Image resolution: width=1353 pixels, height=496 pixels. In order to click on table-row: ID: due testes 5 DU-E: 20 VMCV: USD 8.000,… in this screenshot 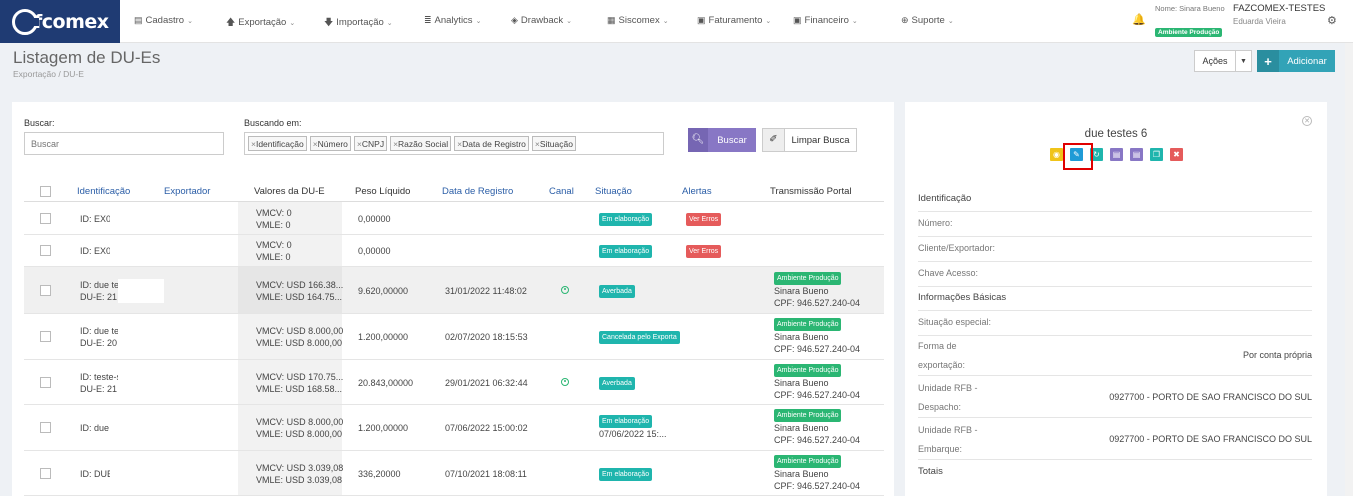, I will do `click(454, 337)`.